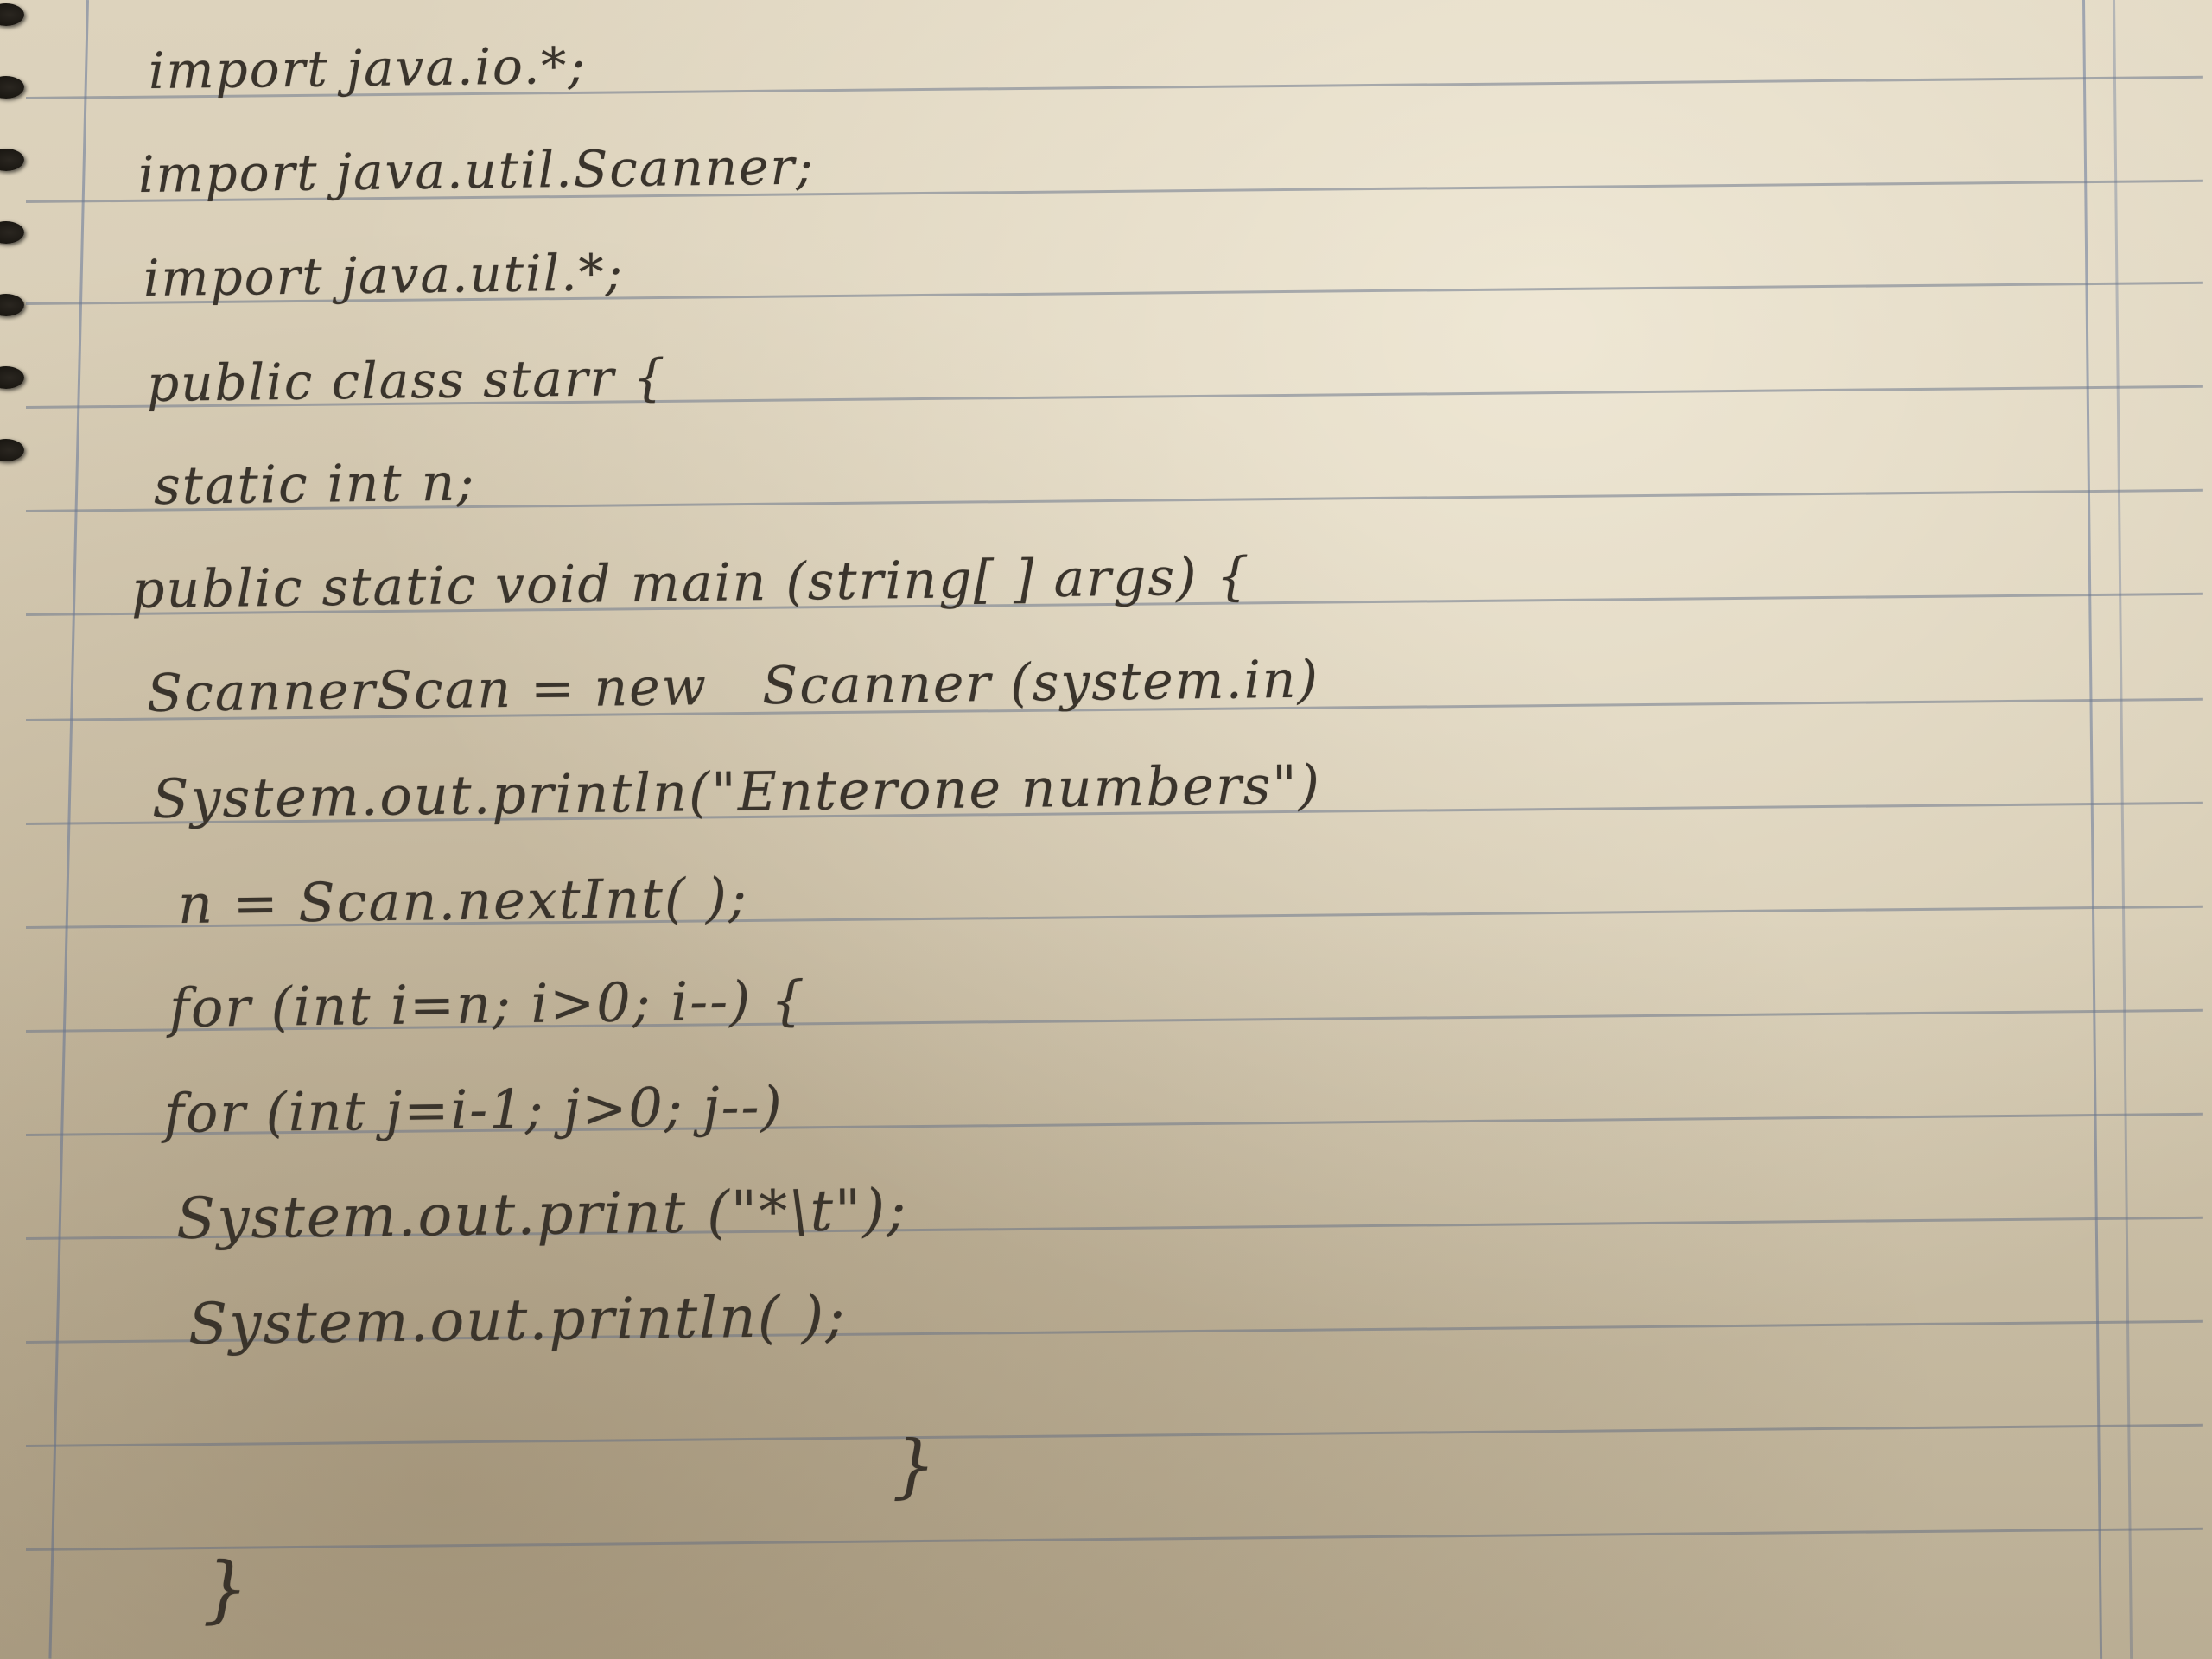 The width and height of the screenshot is (2212, 1659). What do you see at coordinates (733, 686) in the screenshot?
I see `code-line-scanner-init: ScannerScan = new Scanner (system.in)` at bounding box center [733, 686].